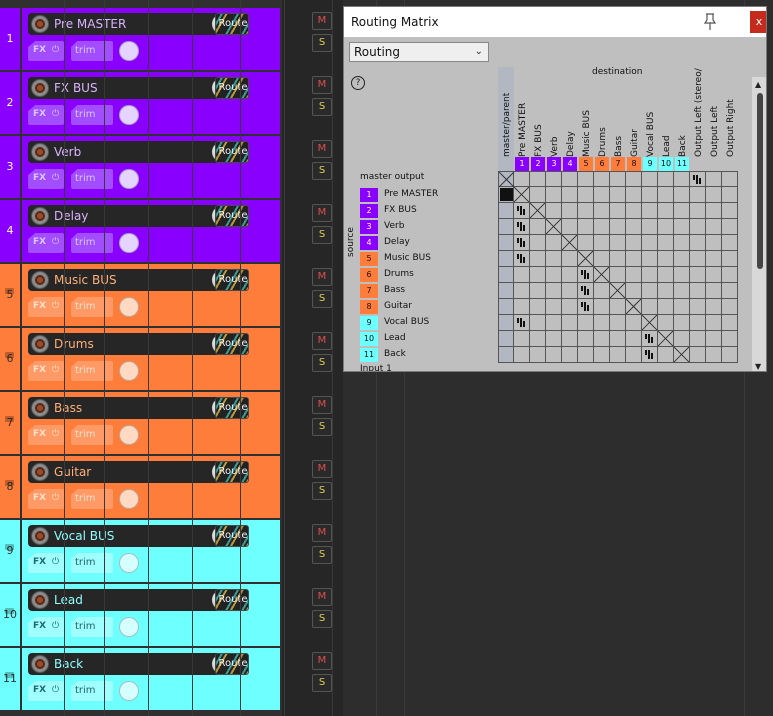  I want to click on track-number-strip: 1, so click(10, 39).